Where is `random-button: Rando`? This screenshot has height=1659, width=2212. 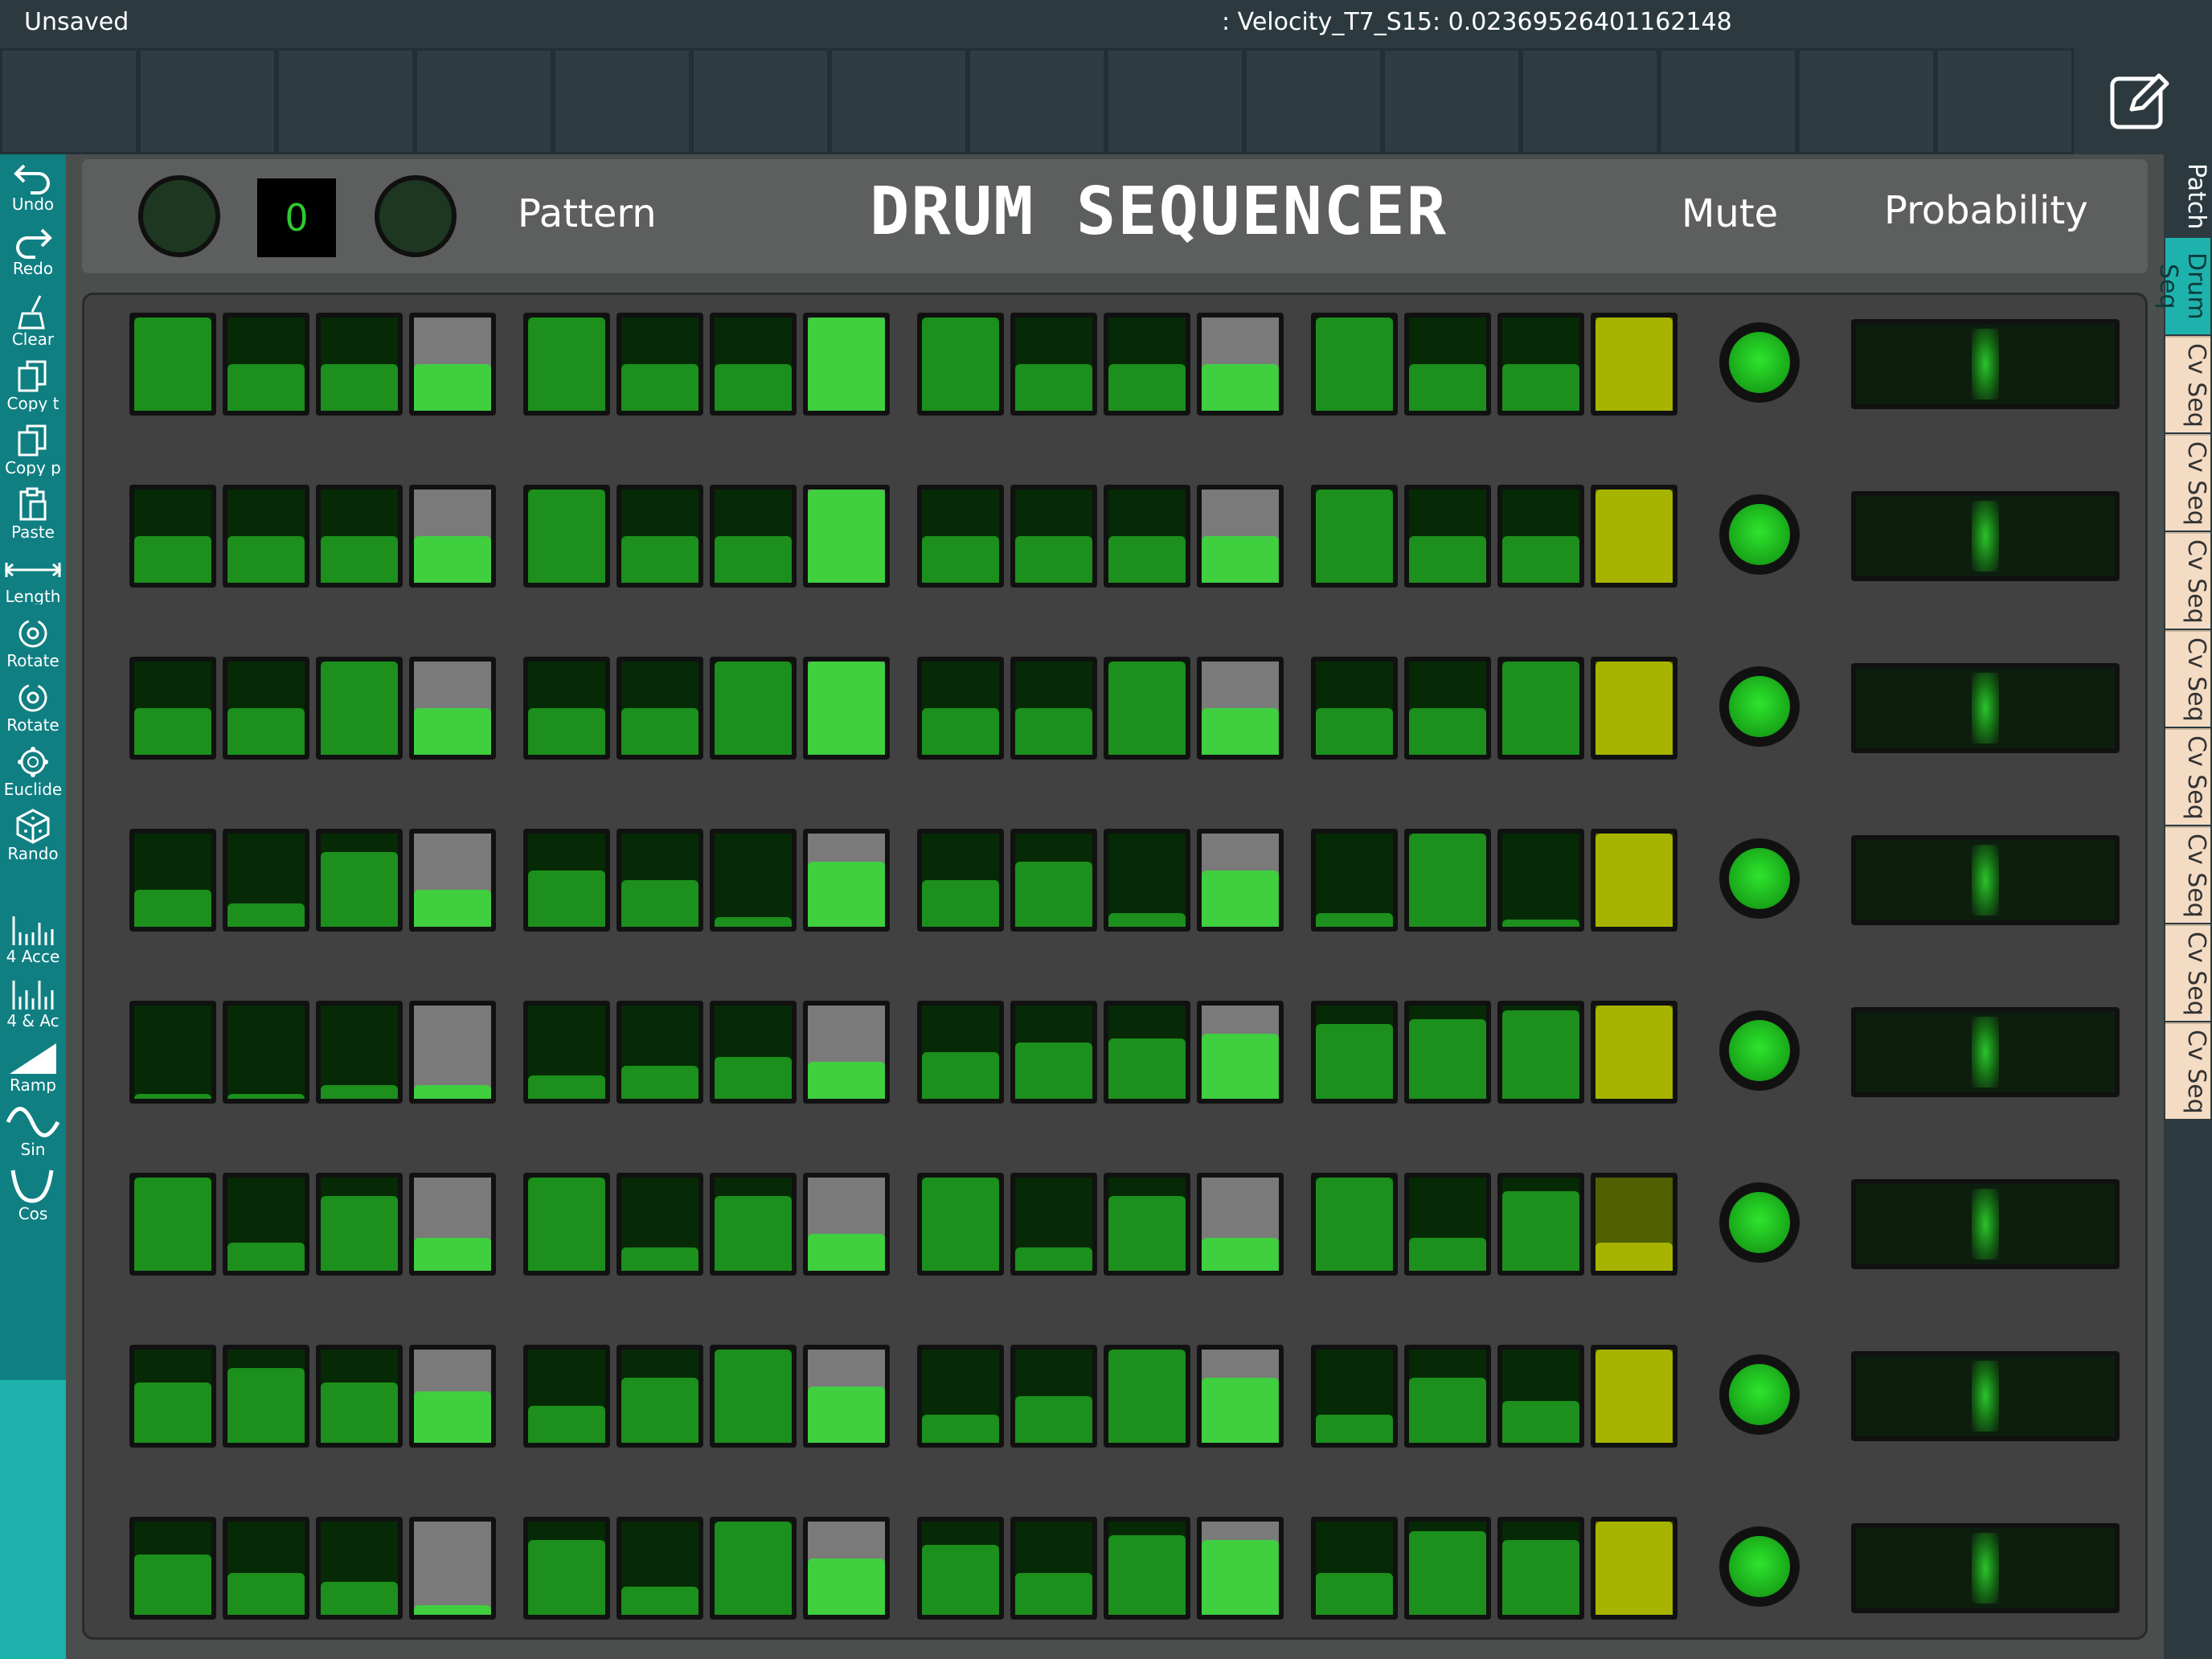
random-button: Rando is located at coordinates (33, 841).